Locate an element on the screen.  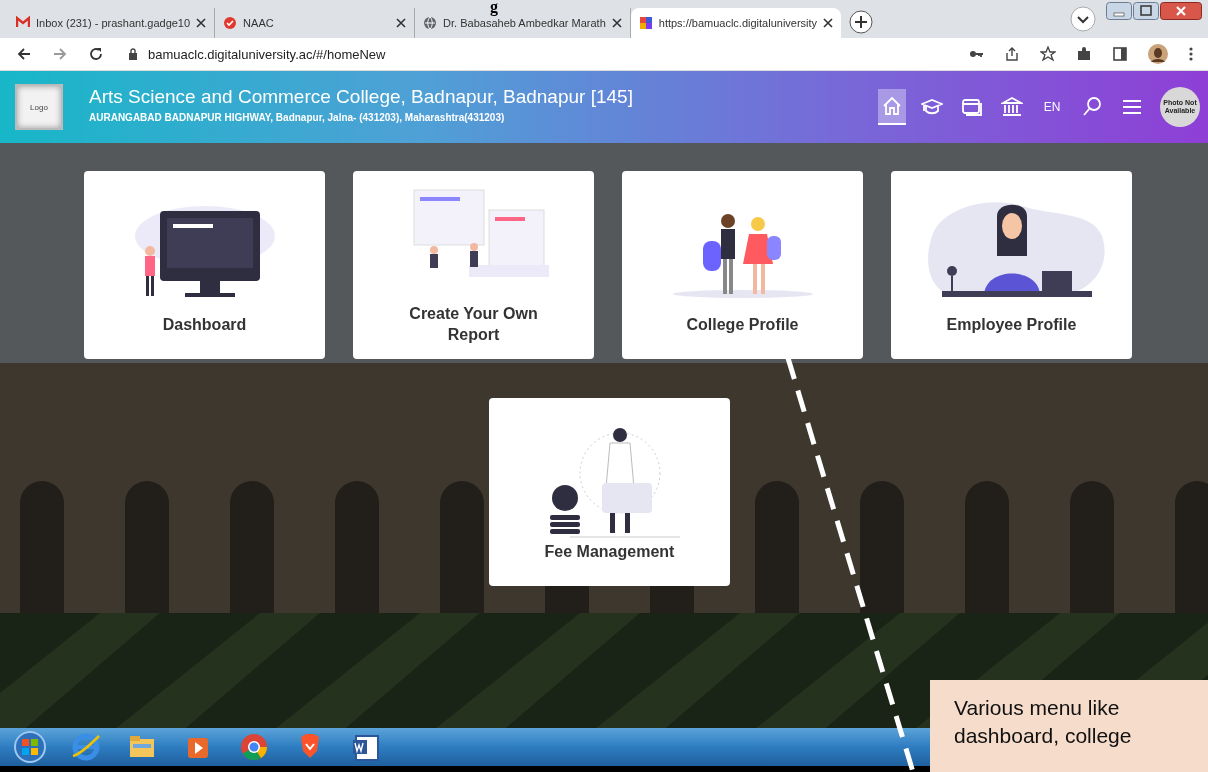
grid-icon is located at coordinates (645, 23).